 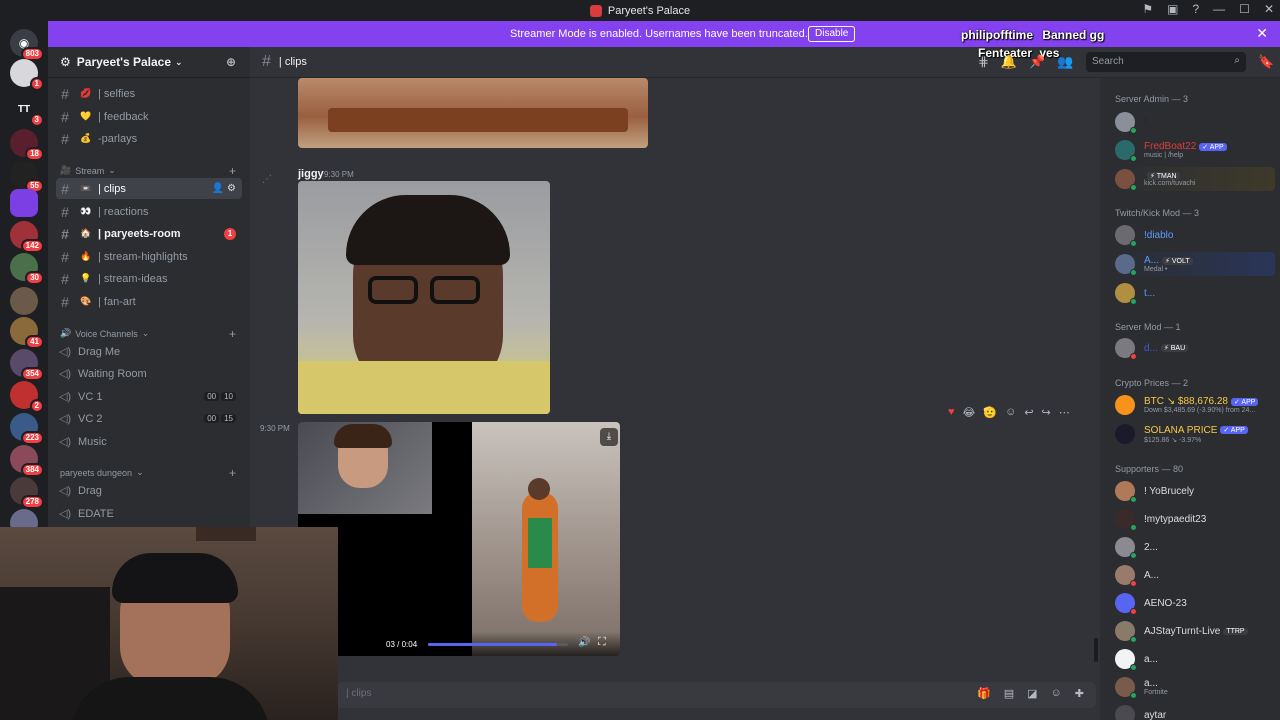 I want to click on member-item: ! YoBrucely, so click(x=1195, y=491).